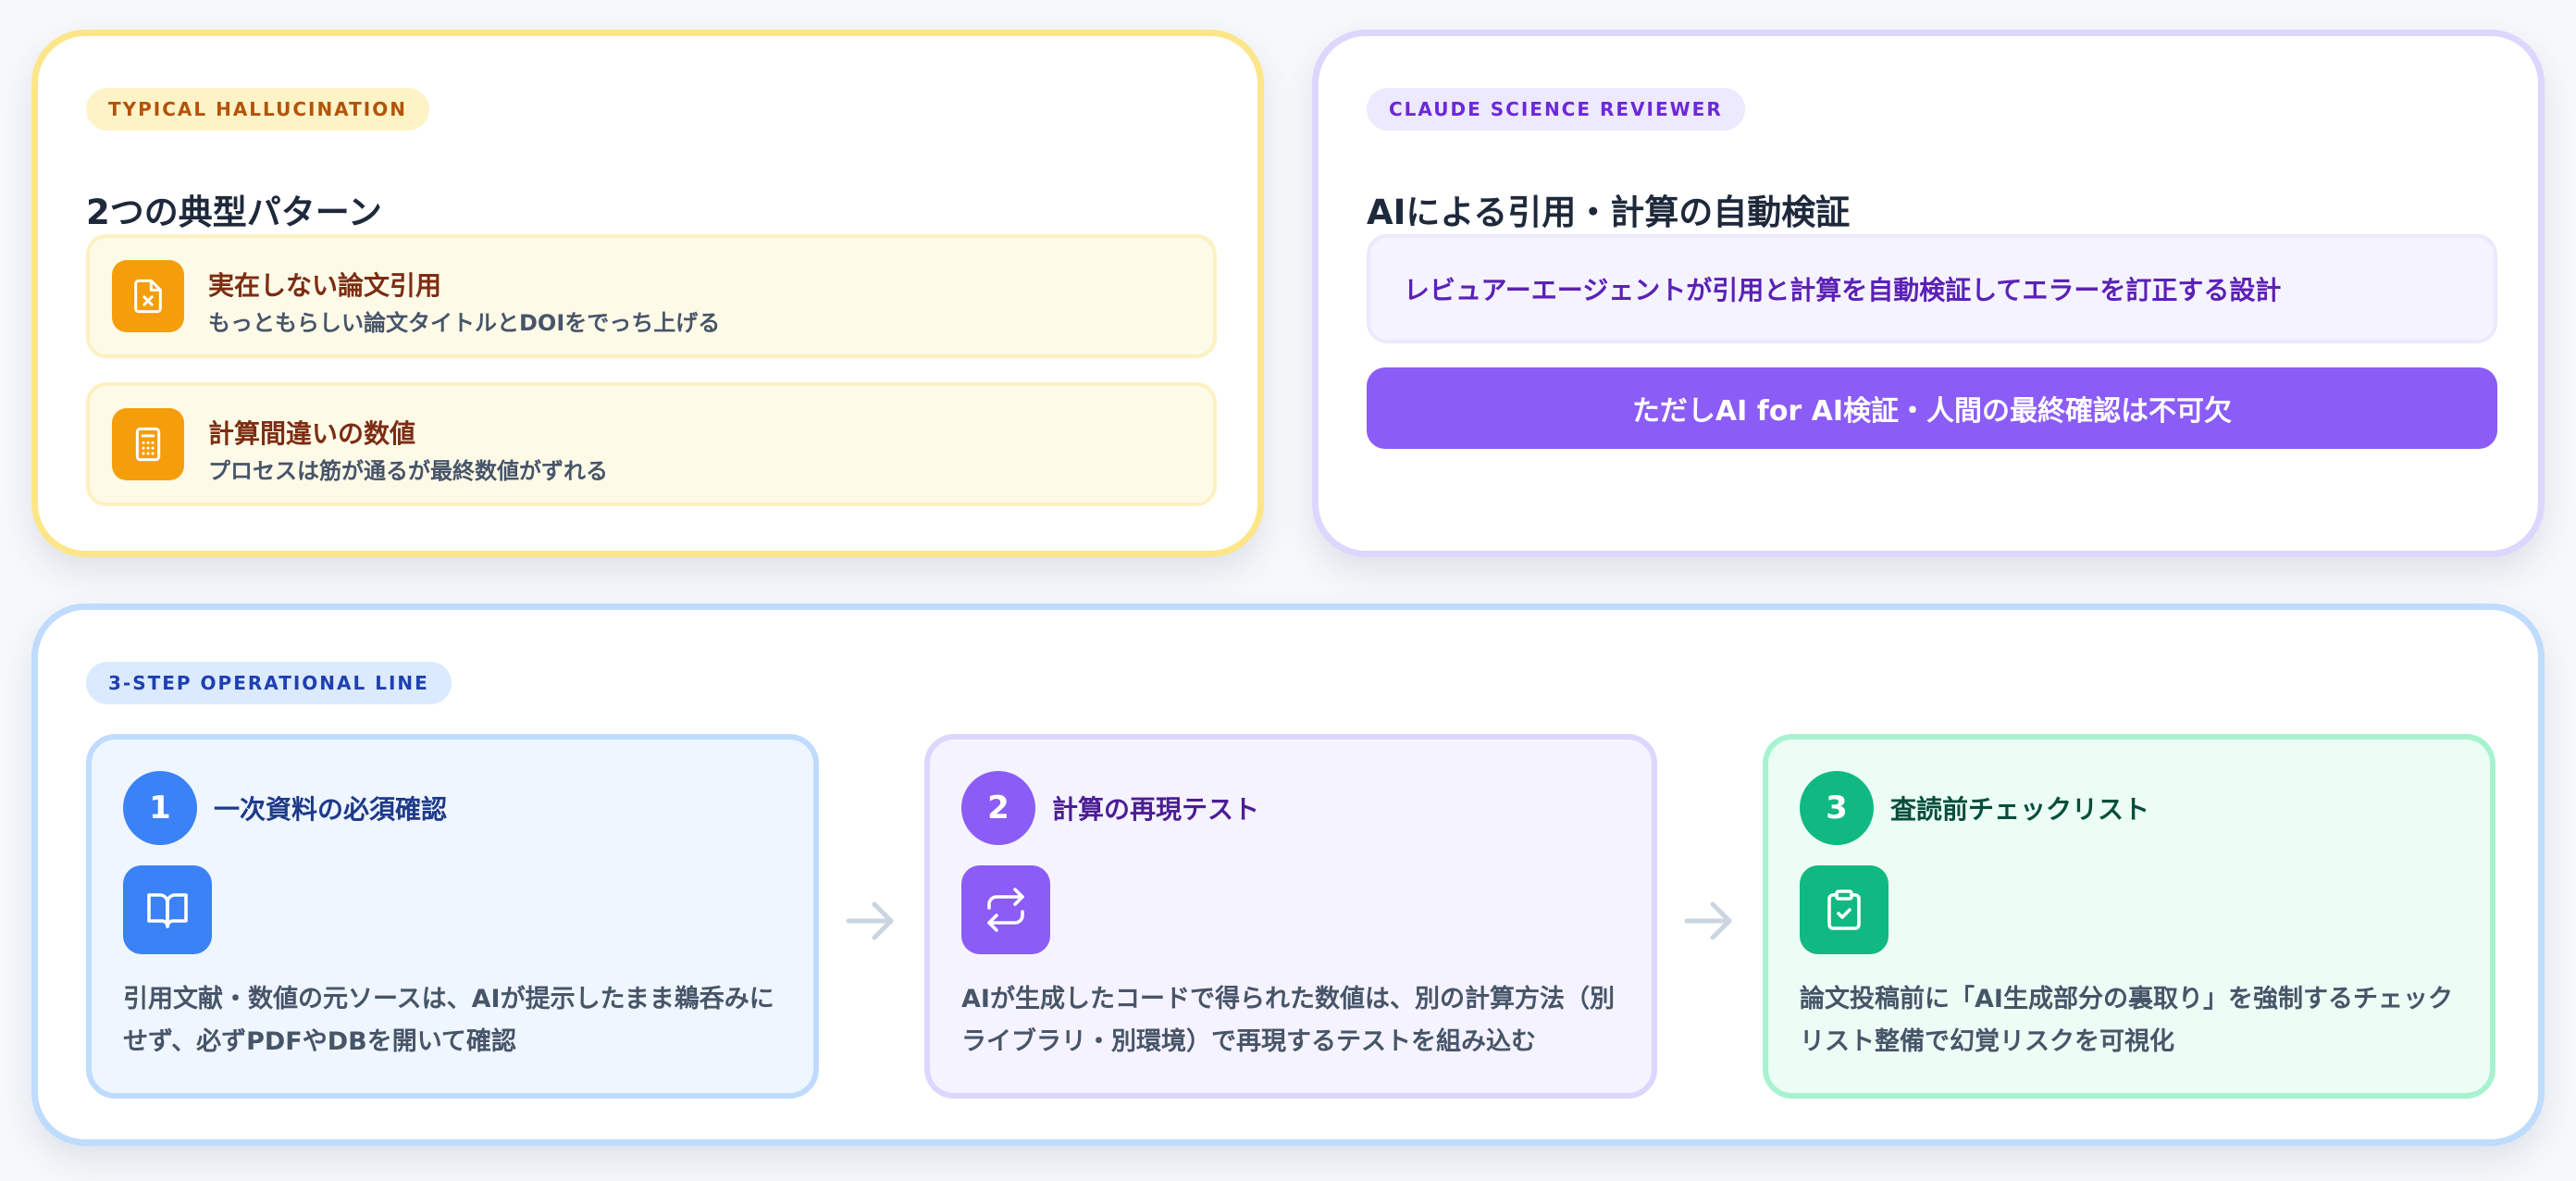 This screenshot has width=2576, height=1181. What do you see at coordinates (1556, 110) in the screenshot?
I see `reviewer-badge: CLAUDE SCIENCE REVIEWER` at bounding box center [1556, 110].